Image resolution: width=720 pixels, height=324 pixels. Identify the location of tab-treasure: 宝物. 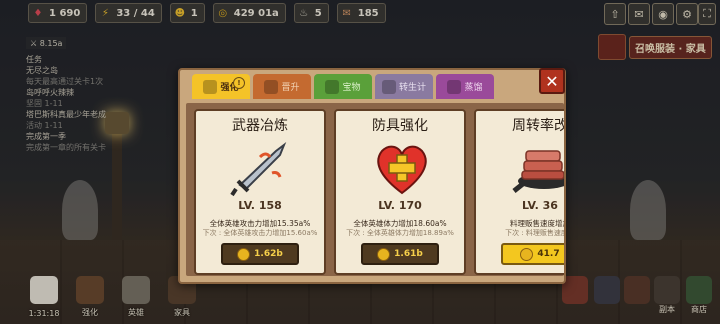
(343, 86).